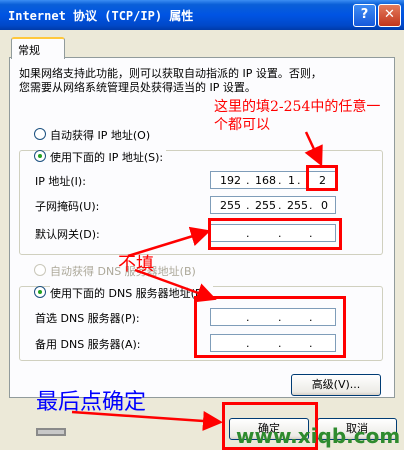 The width and height of the screenshot is (404, 450). Describe the element at coordinates (51, 432) in the screenshot. I see `network-icon` at that location.